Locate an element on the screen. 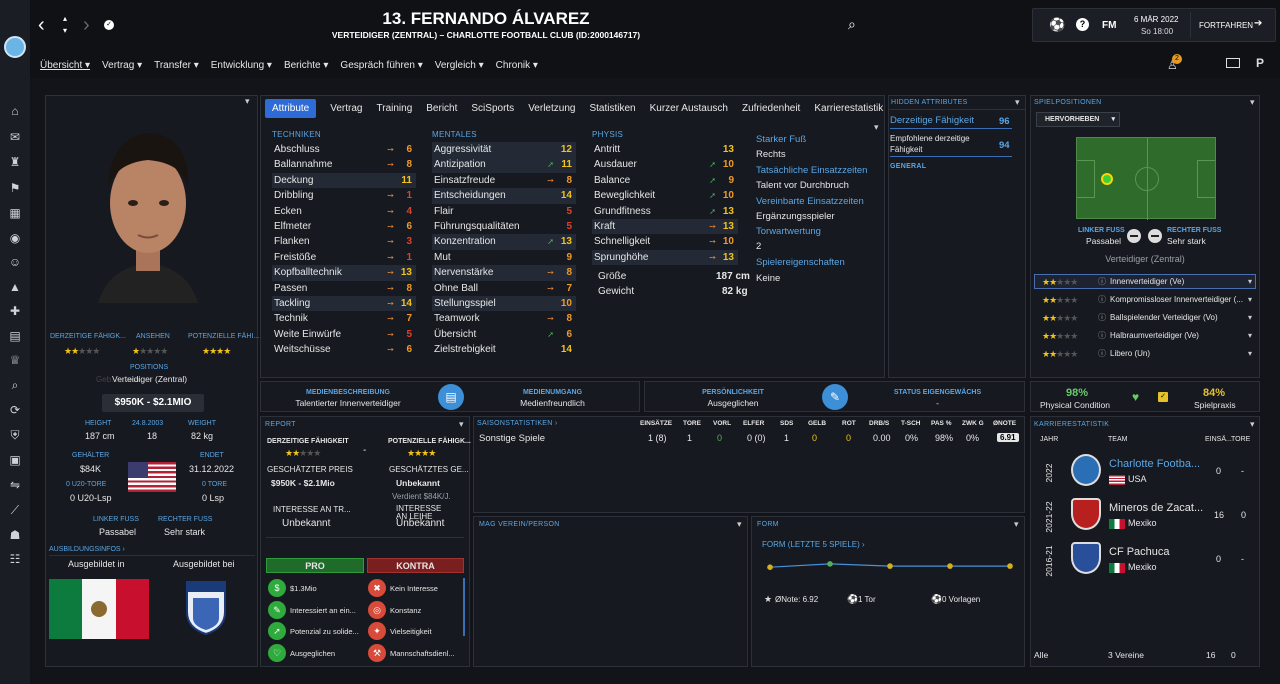 The width and height of the screenshot is (1280, 684). attribute-row: Kopfballtechnik ➙ 13 is located at coordinates (344, 273).